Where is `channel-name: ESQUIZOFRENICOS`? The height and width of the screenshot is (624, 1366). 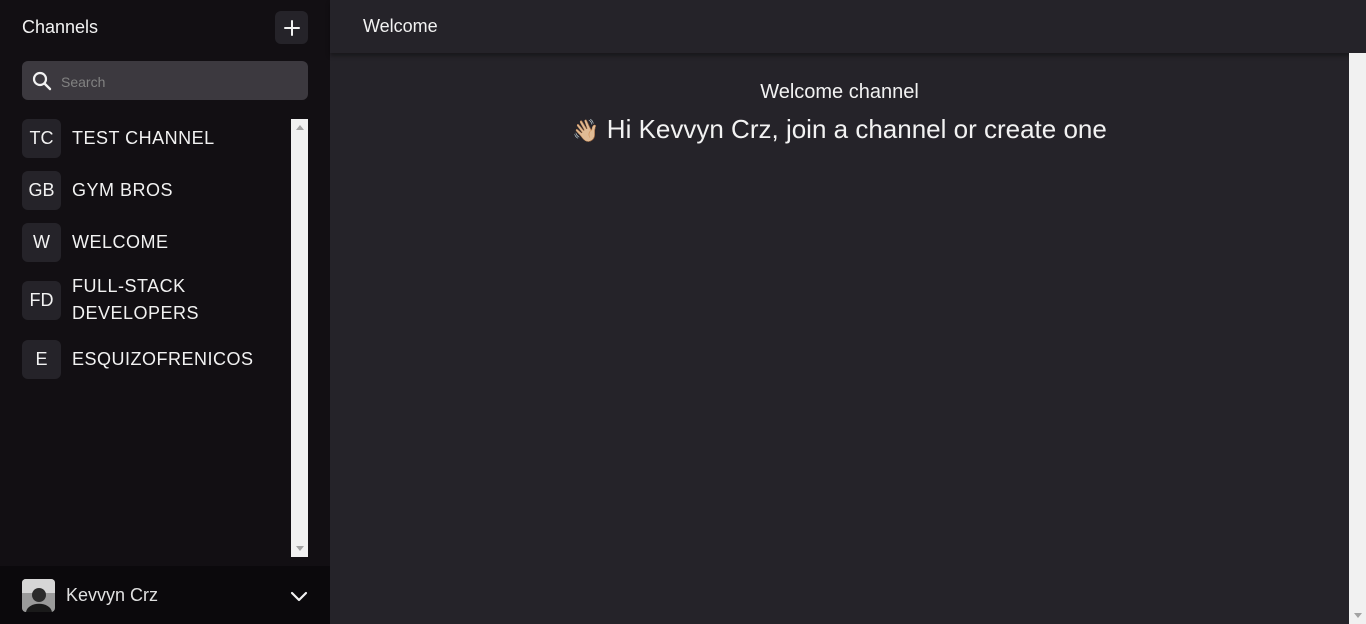
channel-name: ESQUIZOFRENICOS is located at coordinates (163, 359).